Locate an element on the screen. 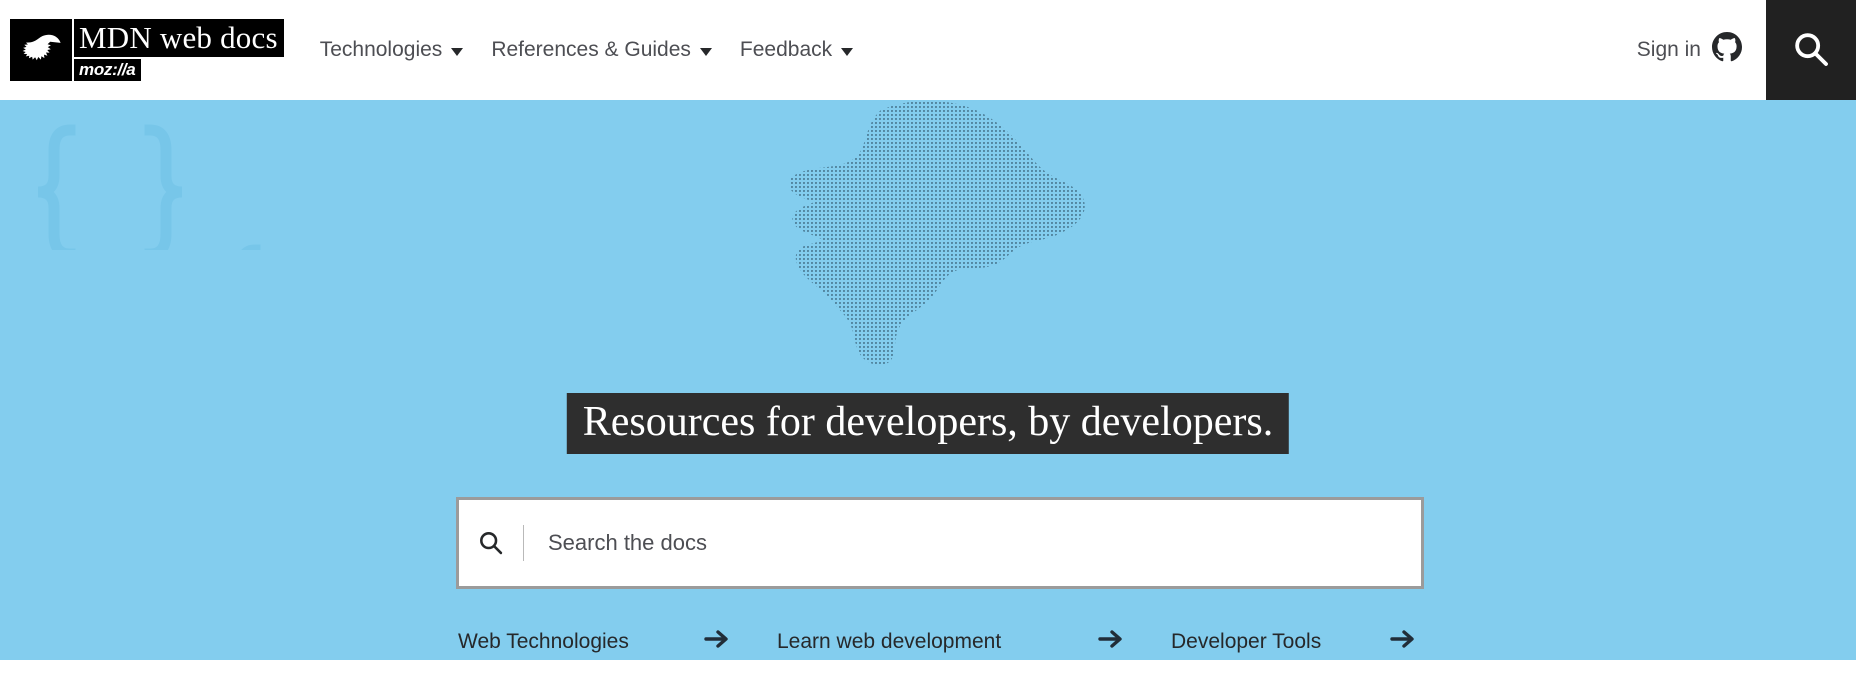  quick-link-developer-tools: Developer Tools is located at coordinates (1293, 644).